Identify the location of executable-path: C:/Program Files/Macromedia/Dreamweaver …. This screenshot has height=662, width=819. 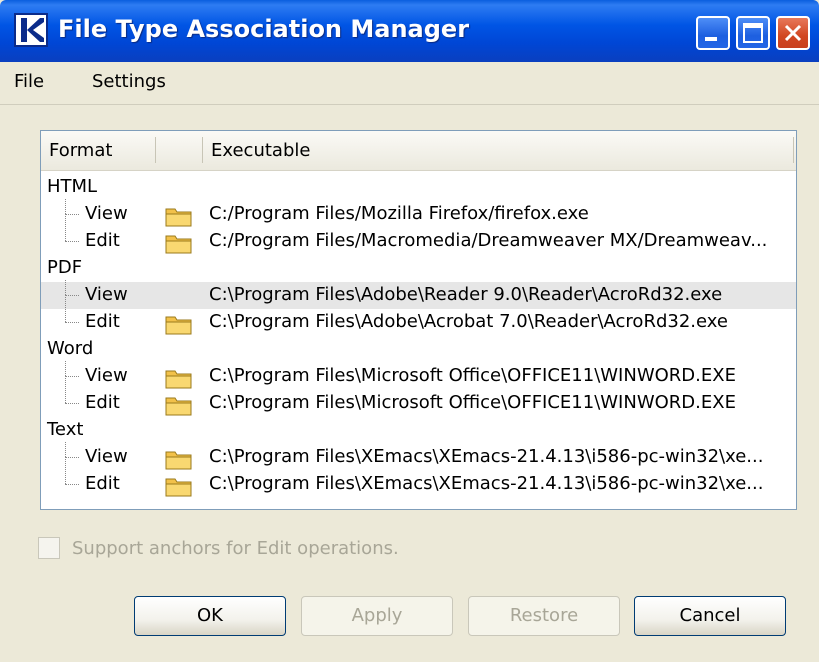
(488, 240).